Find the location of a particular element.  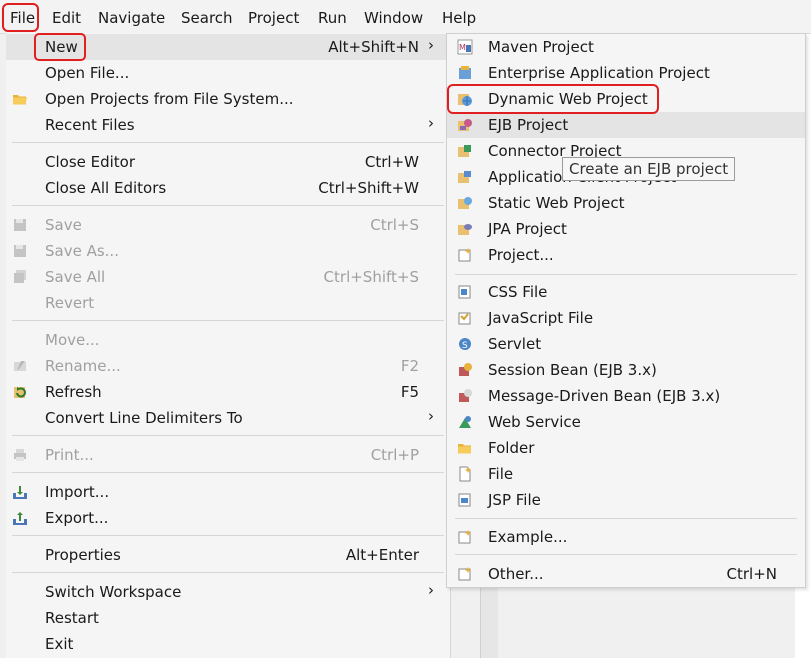

submenu-item-folder: Folder is located at coordinates (626, 448).